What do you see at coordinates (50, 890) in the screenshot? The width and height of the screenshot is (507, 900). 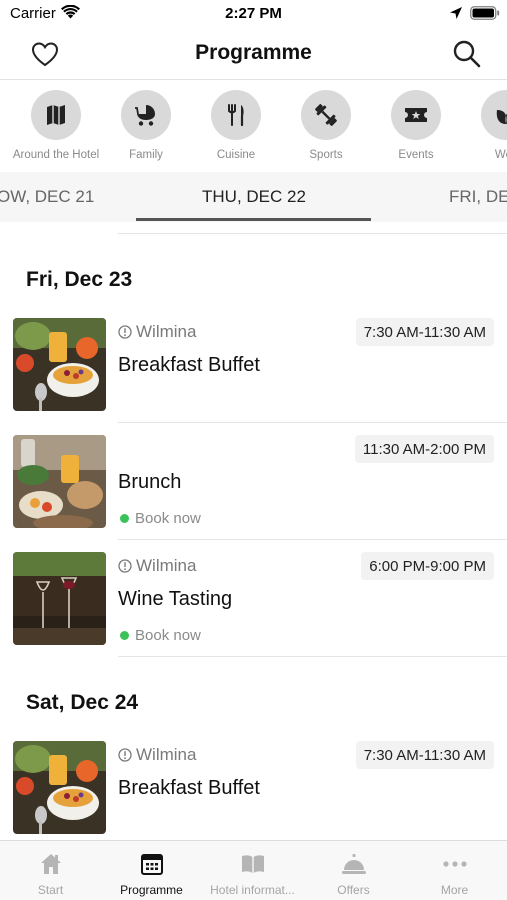 I see `tab-label: Start` at bounding box center [50, 890].